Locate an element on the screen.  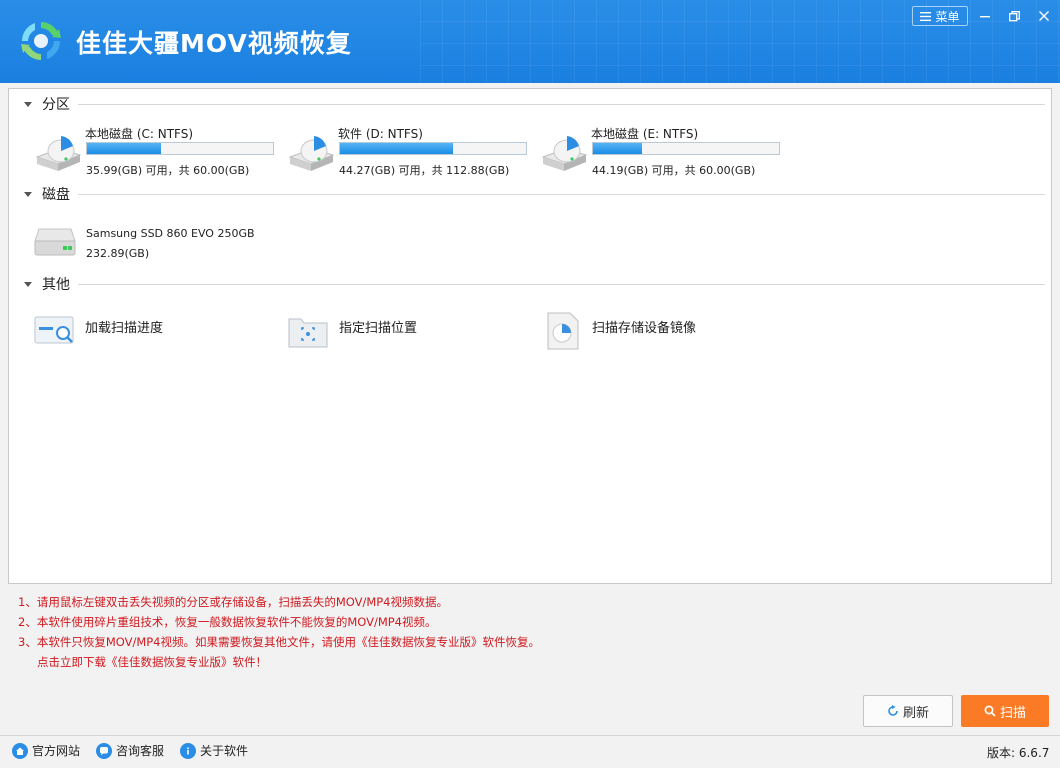
partition-item-d: 软件 (D: NTFS) 44.27(GB) 可用，共 112.88(GB) is located at coordinates (411, 151).